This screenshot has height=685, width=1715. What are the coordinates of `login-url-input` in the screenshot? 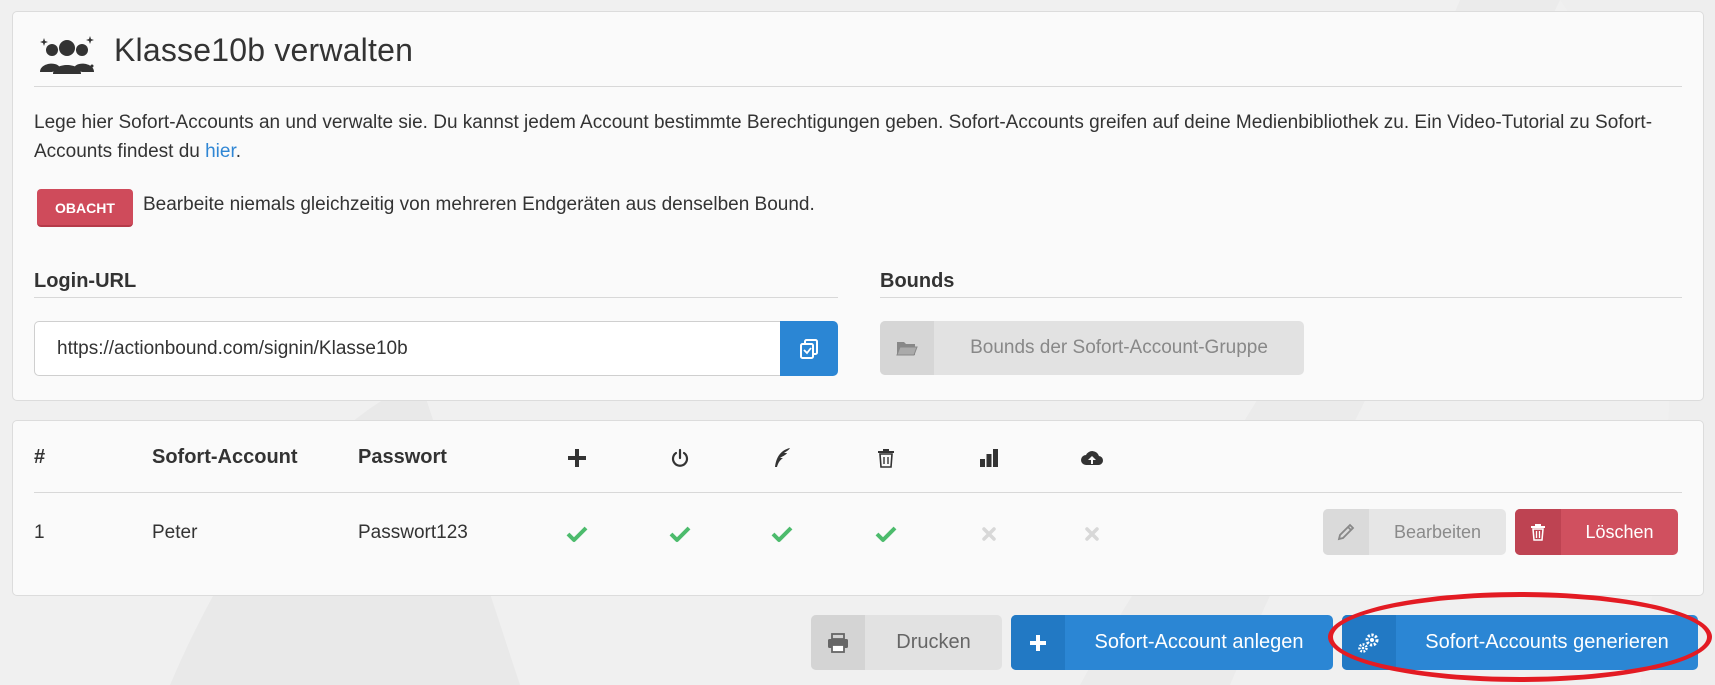 It's located at (407, 348).